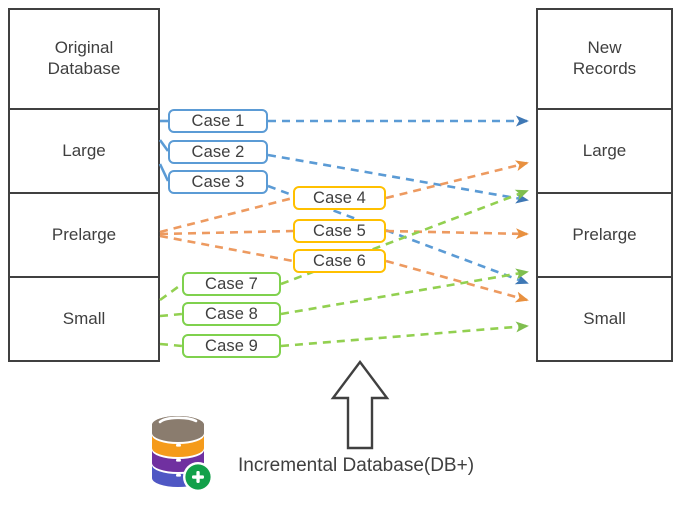 The width and height of the screenshot is (685, 518). I want to click on case-chip-4-label: Case 4, so click(339, 197).